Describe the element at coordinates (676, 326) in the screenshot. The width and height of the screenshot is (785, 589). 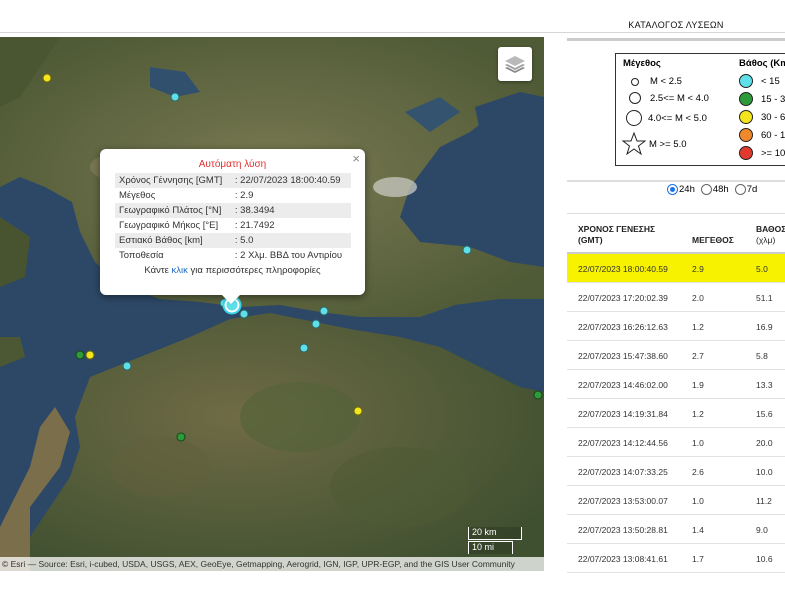
I see `table-row: 22/07/2023 16:26:12.63 1.2 16.9` at that location.